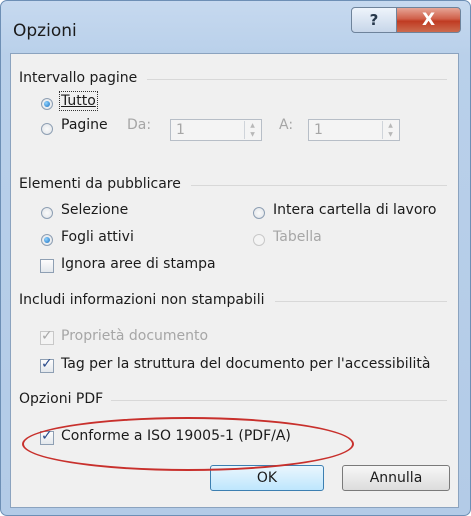 This screenshot has width=471, height=516. I want to click on ignore-print-areas-checkbox, so click(47, 266).